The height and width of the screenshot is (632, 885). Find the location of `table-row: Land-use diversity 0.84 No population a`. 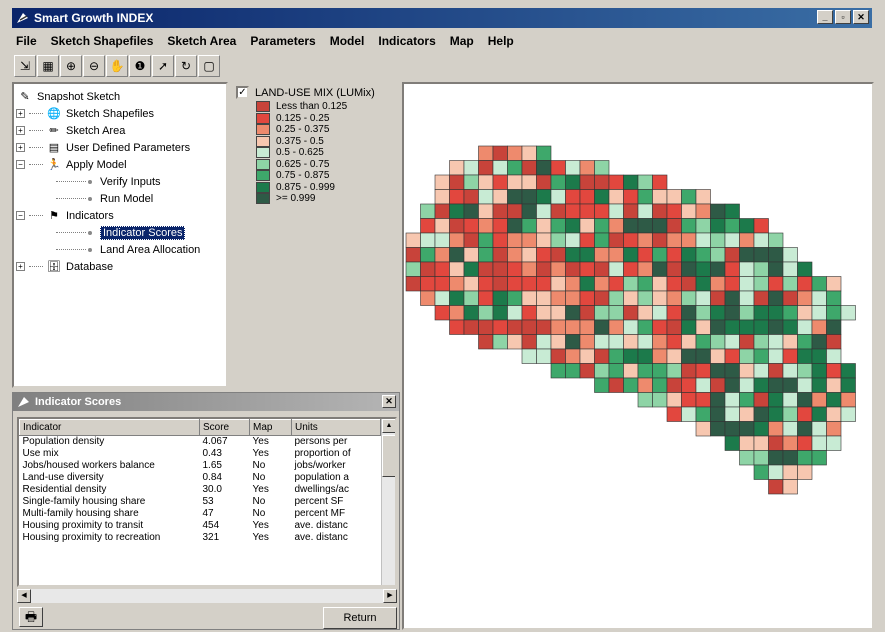

table-row: Land-use diversity 0.84 No population a is located at coordinates (200, 478).